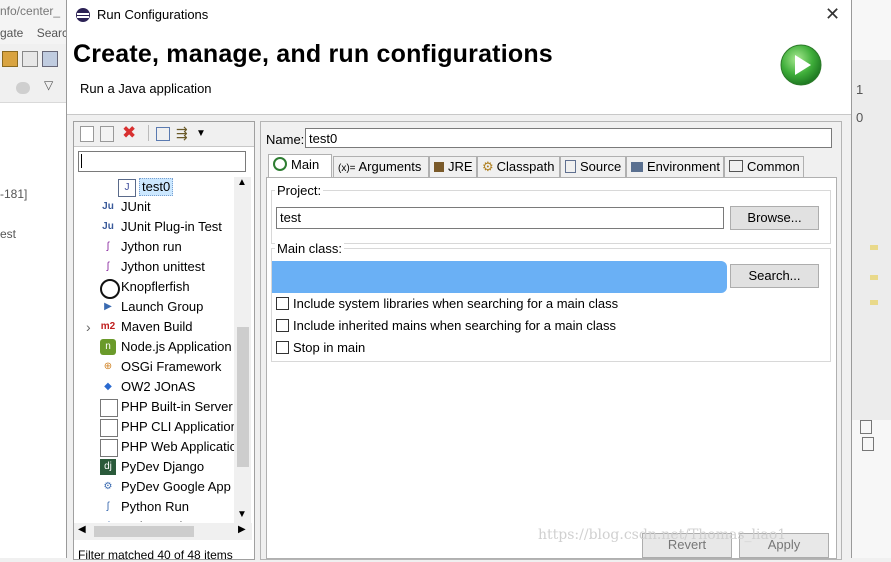 Image resolution: width=891 pixels, height=562 pixels. Describe the element at coordinates (675, 166) in the screenshot. I see `tab-environment: Environment` at that location.